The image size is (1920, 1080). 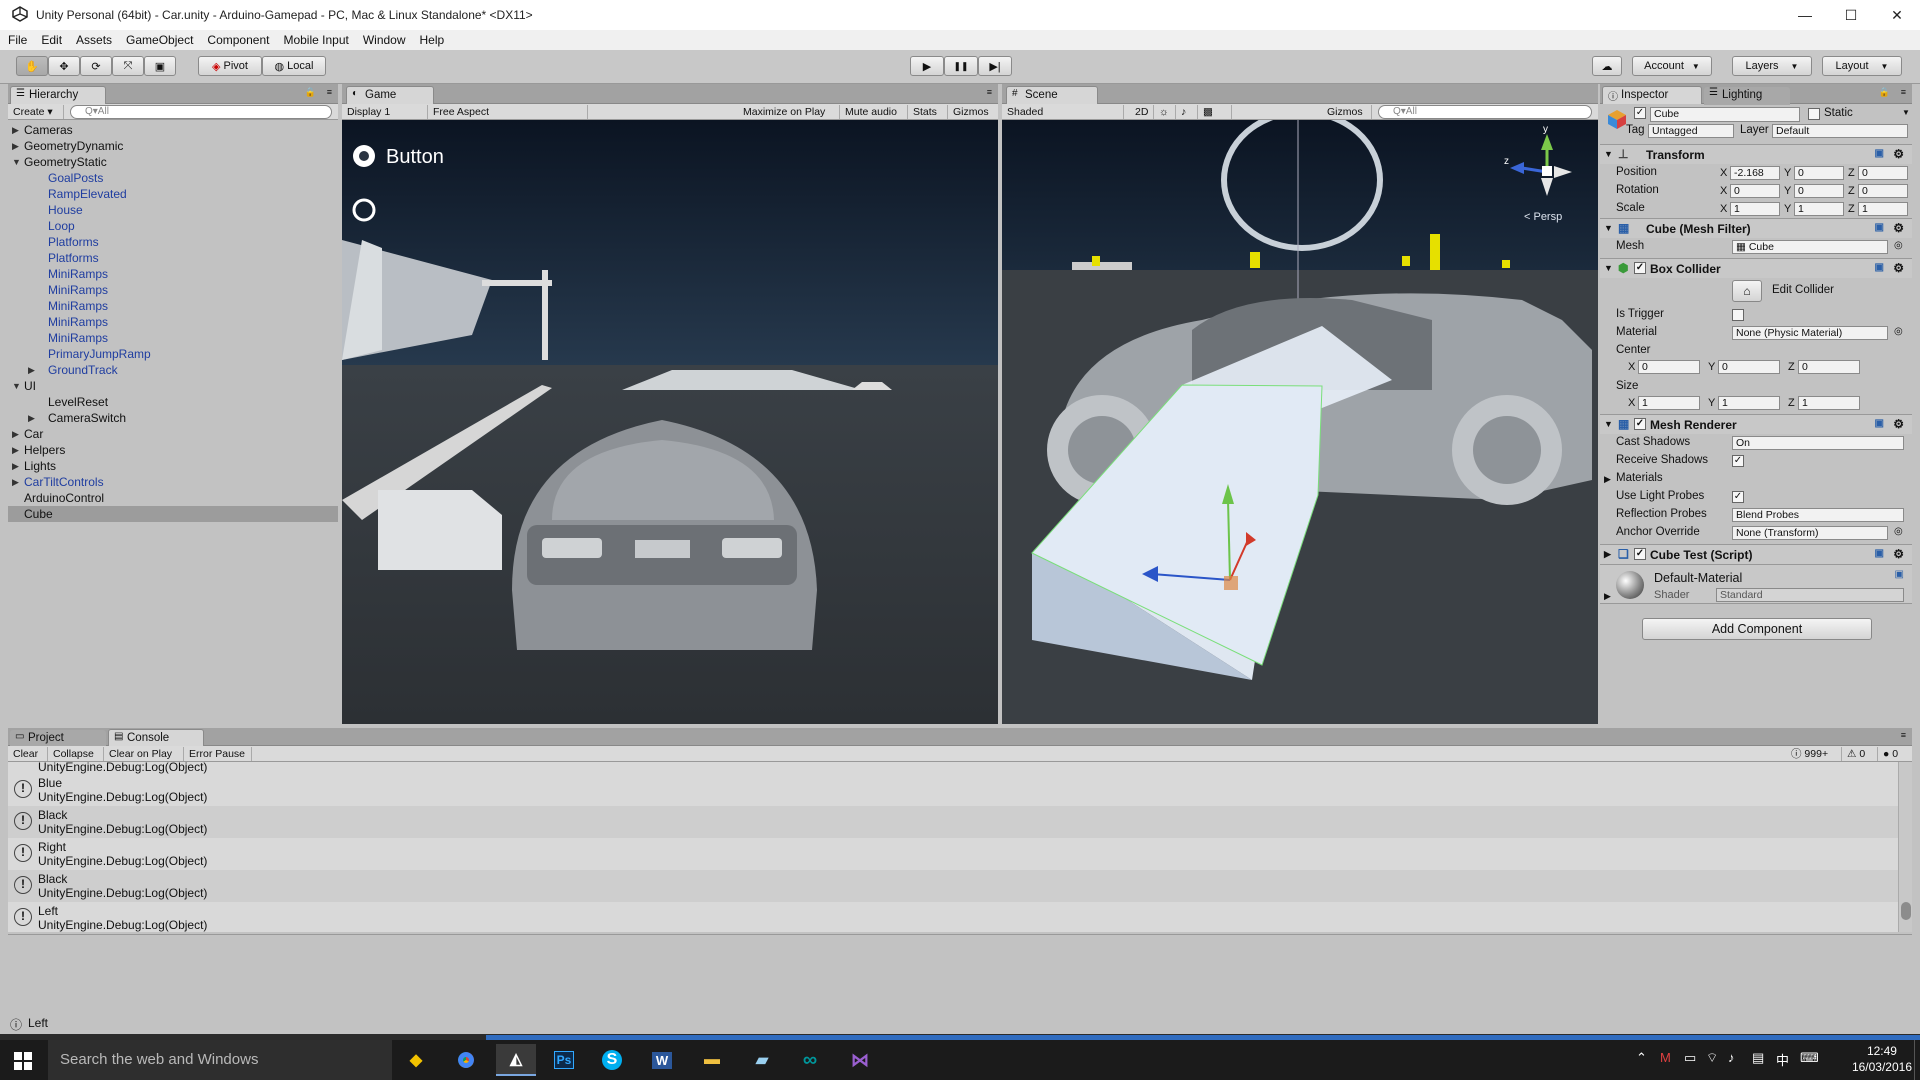 I want to click on keyboard-icon: ⌨, so click(x=1809, y=1058).